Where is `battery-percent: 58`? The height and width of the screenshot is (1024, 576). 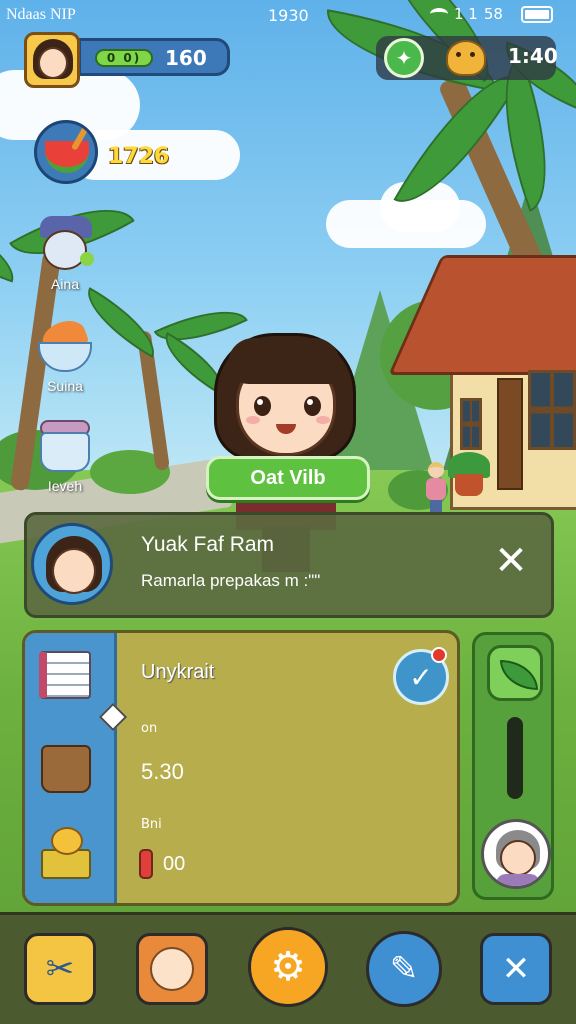 battery-percent: 58 is located at coordinates (493, 14).